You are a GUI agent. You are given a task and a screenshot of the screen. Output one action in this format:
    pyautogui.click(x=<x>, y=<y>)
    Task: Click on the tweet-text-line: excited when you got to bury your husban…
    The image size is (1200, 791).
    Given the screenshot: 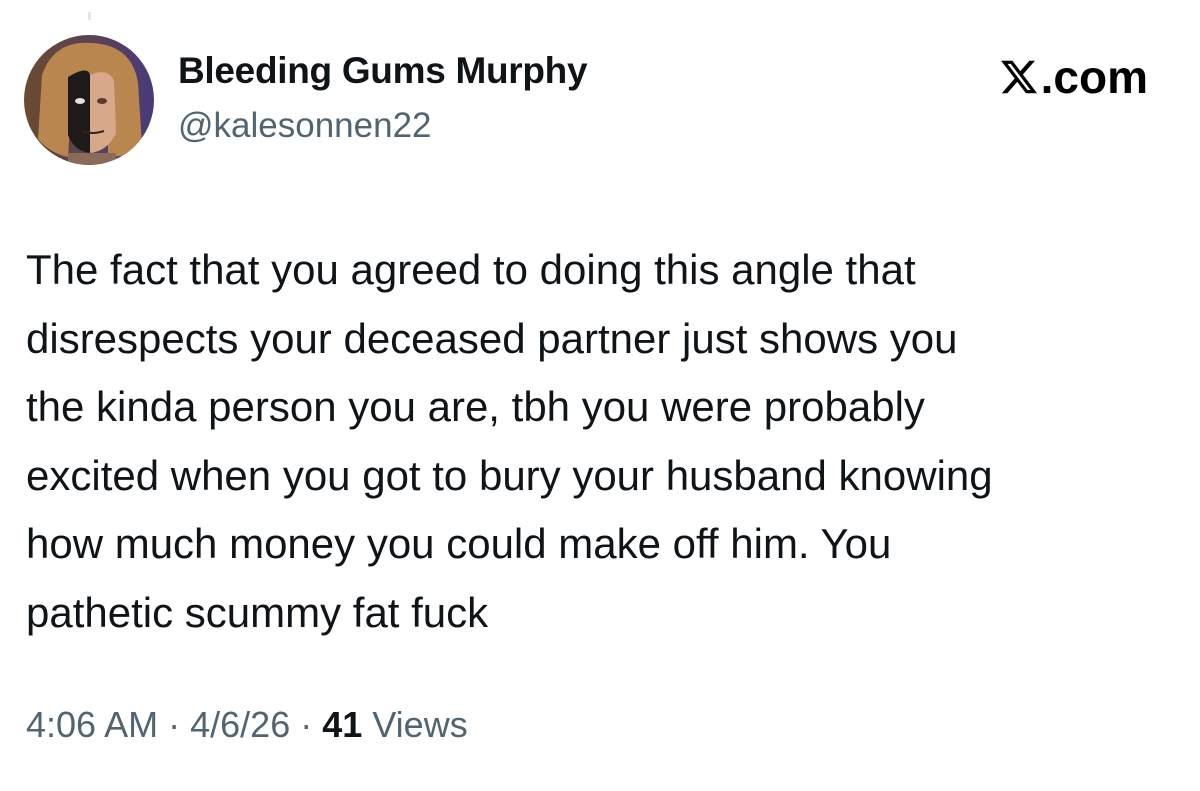 What is the action you would take?
    pyautogui.click(x=509, y=475)
    